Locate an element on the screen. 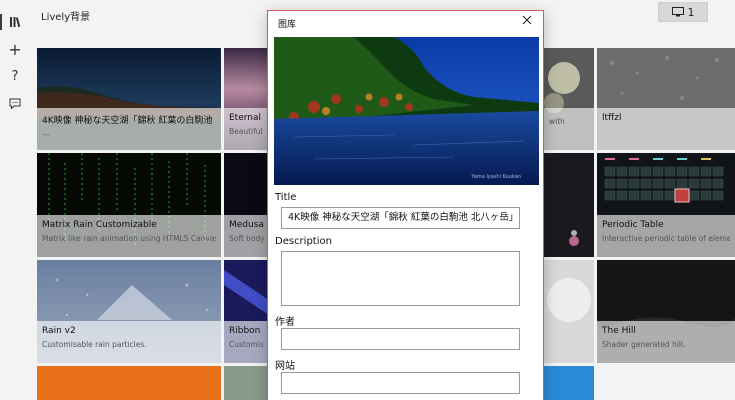 The image size is (735, 400). preview-image is located at coordinates (406, 111).